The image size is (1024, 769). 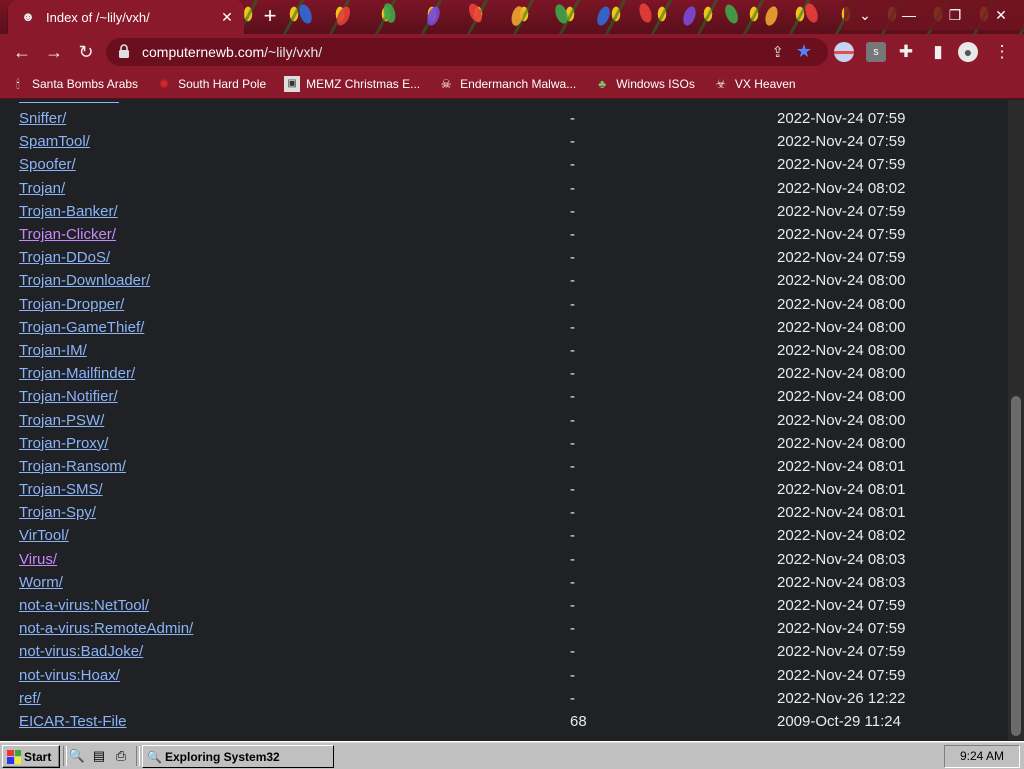 What do you see at coordinates (238, 756) in the screenshot?
I see `taskbar-window-button: 🔍 Exploring System32` at bounding box center [238, 756].